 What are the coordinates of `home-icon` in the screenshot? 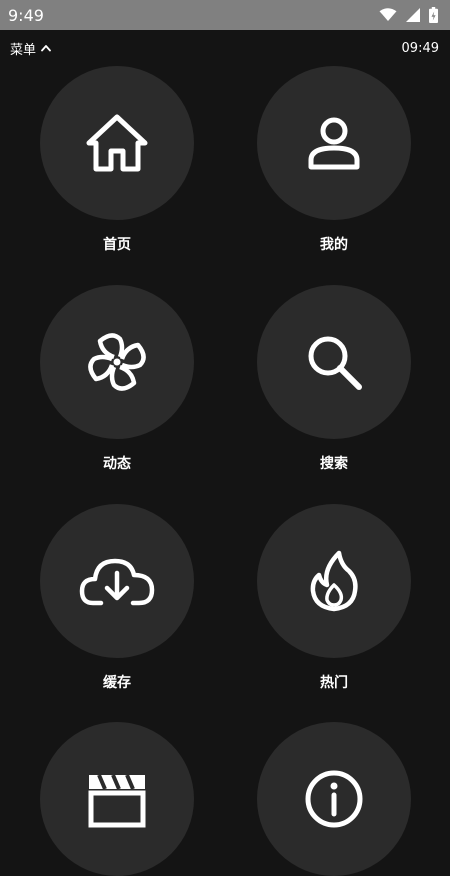 It's located at (117, 143).